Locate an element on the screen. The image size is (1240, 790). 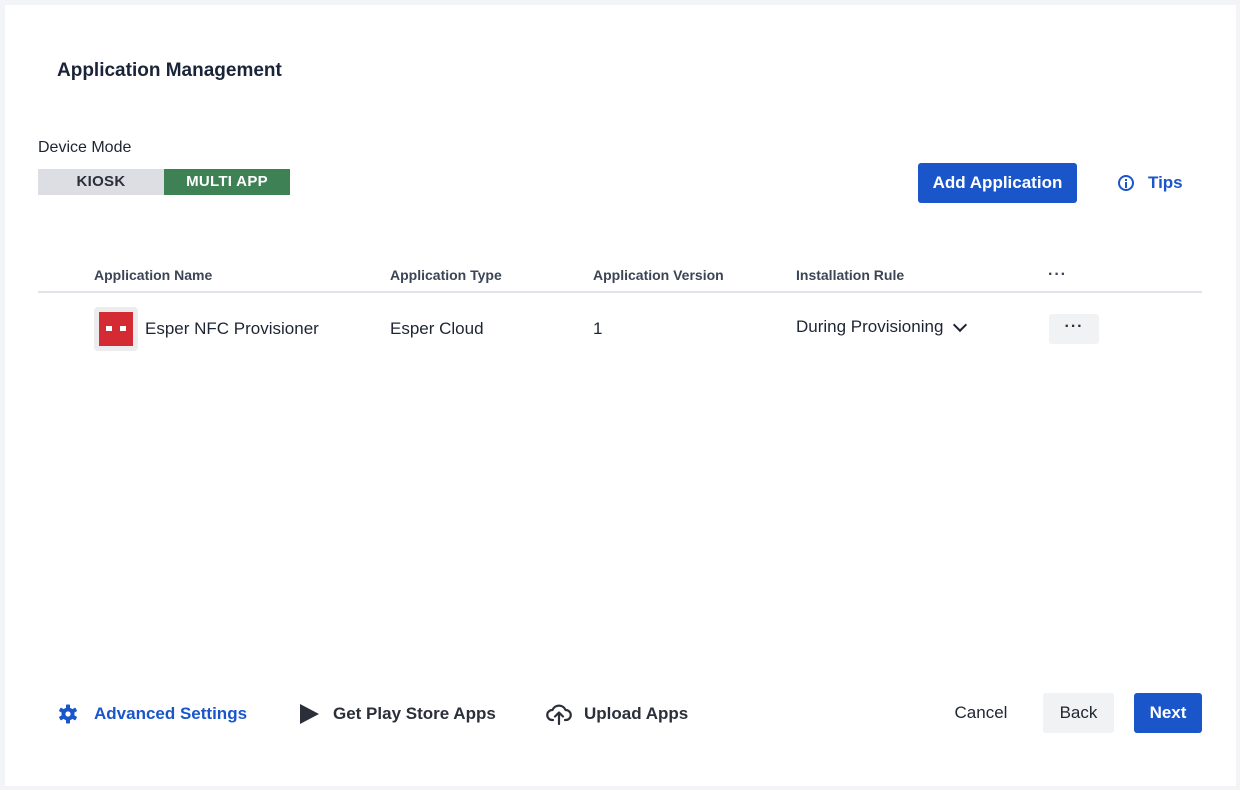
app-type-cell: Esper Cloud is located at coordinates (437, 328).